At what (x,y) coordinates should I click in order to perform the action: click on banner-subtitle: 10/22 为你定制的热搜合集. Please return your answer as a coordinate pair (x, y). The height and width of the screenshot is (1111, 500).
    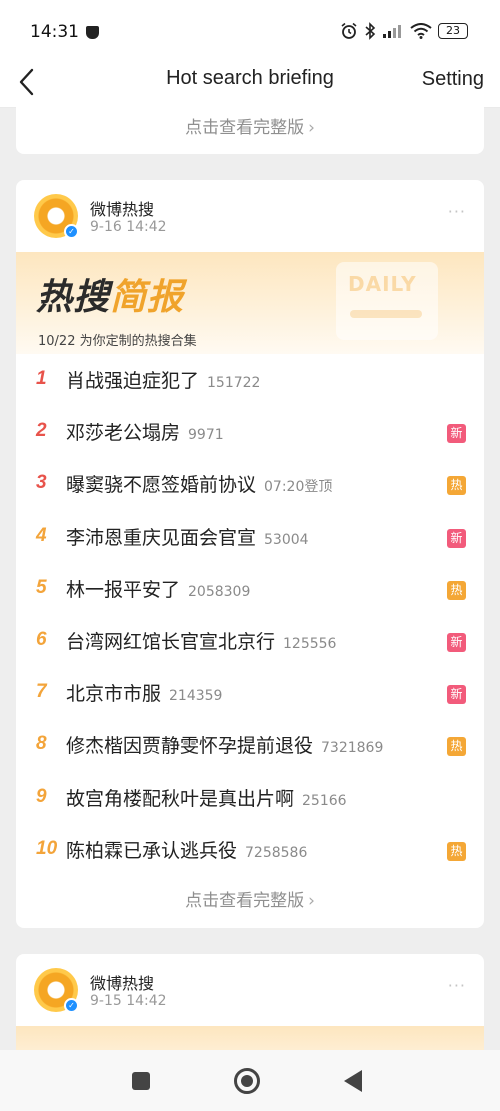
    Looking at the image, I should click on (117, 341).